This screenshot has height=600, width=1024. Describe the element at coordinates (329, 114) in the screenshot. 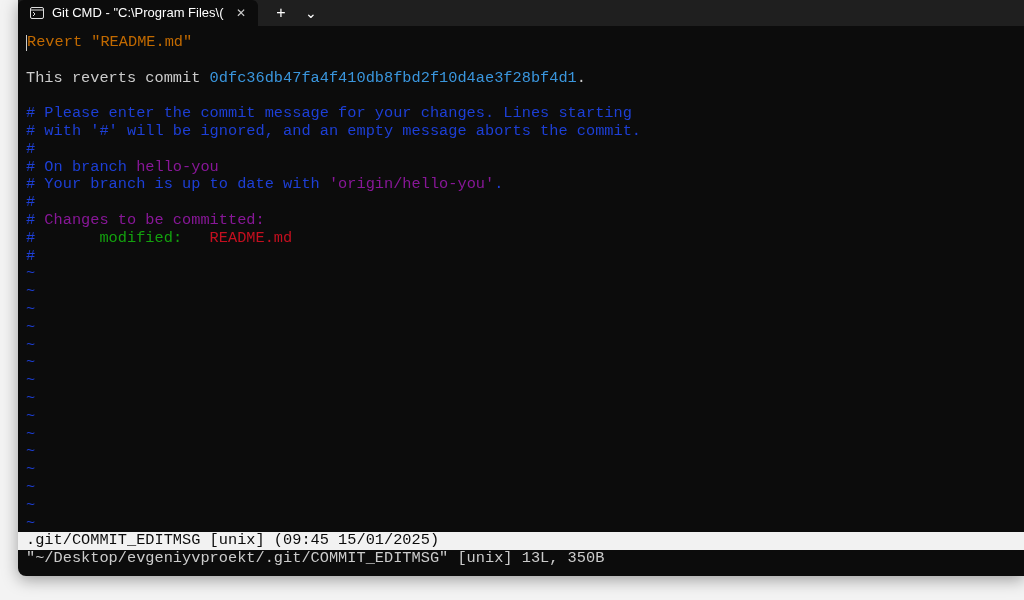

I see `comment-text: # Please enter the commit message for your changes. Lines starting` at that location.